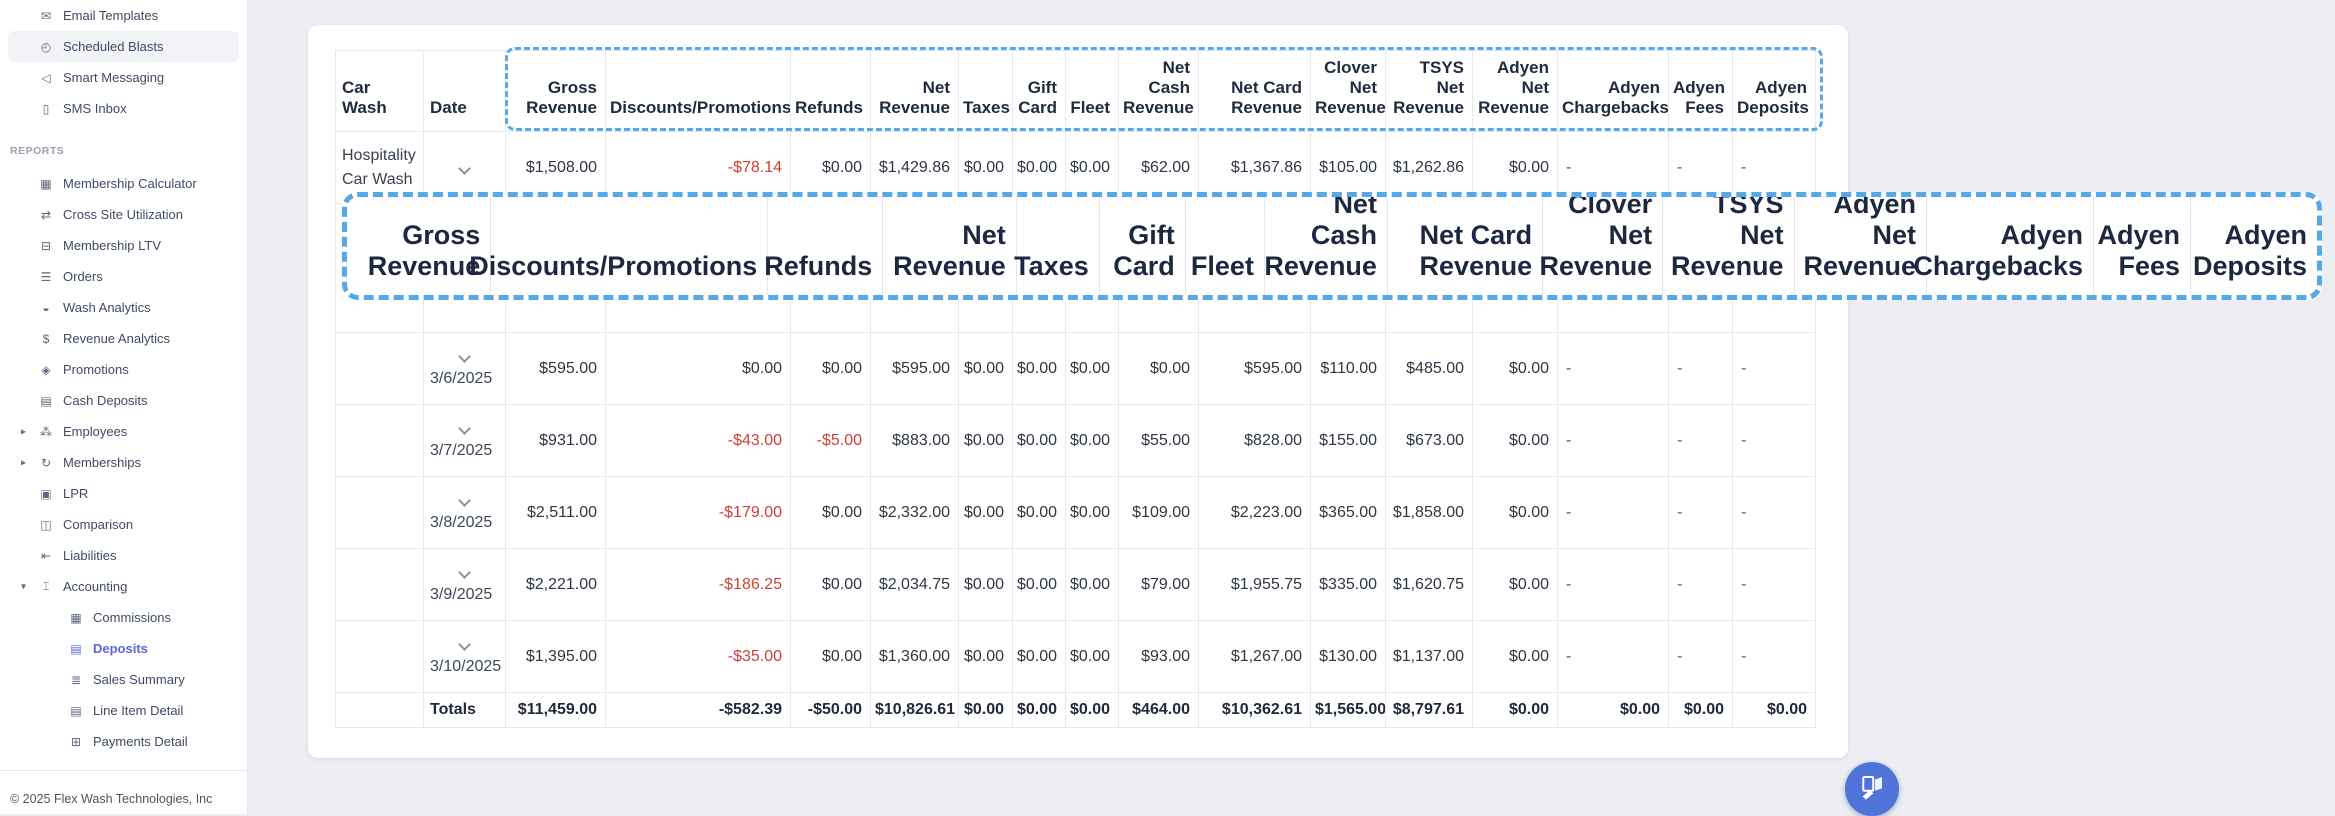  What do you see at coordinates (123, 617) in the screenshot?
I see `sidebar-item-commissions: ▦ Commissions` at bounding box center [123, 617].